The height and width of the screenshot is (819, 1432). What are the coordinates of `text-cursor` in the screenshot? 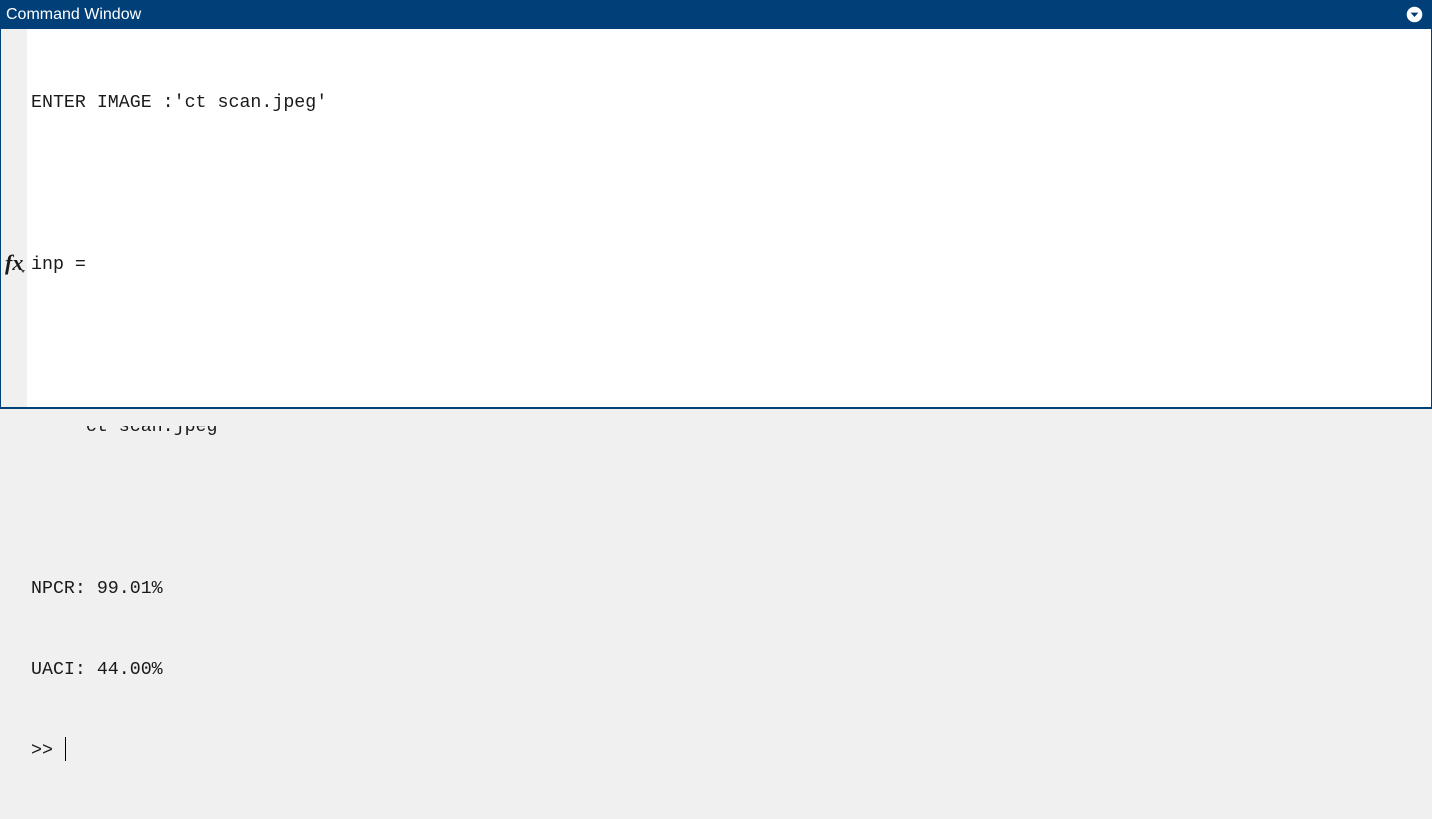 It's located at (65, 749).